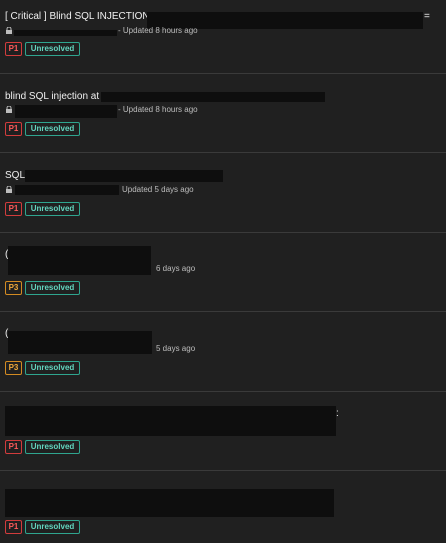 The height and width of the screenshot is (543, 446). I want to click on report-title: SQLi, so click(16, 176).